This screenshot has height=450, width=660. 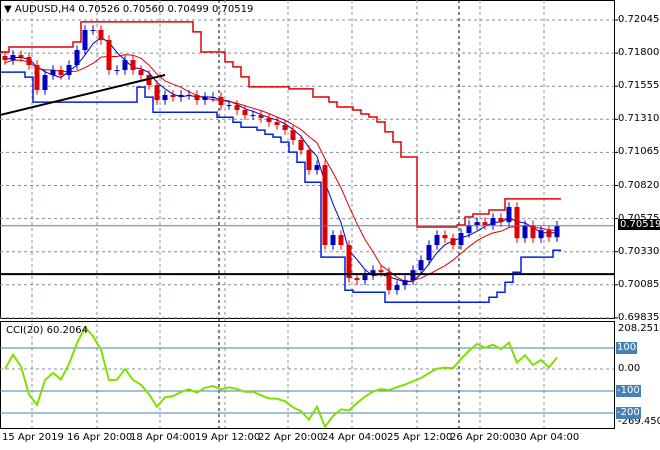 I want to click on cci-level-minus100: -100, so click(x=628, y=391).